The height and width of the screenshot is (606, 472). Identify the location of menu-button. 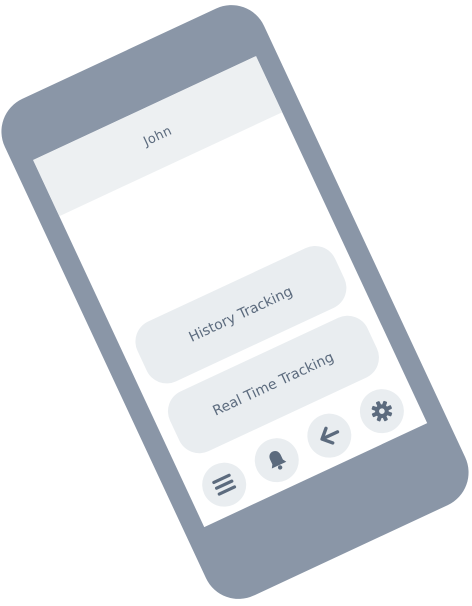
(224, 484).